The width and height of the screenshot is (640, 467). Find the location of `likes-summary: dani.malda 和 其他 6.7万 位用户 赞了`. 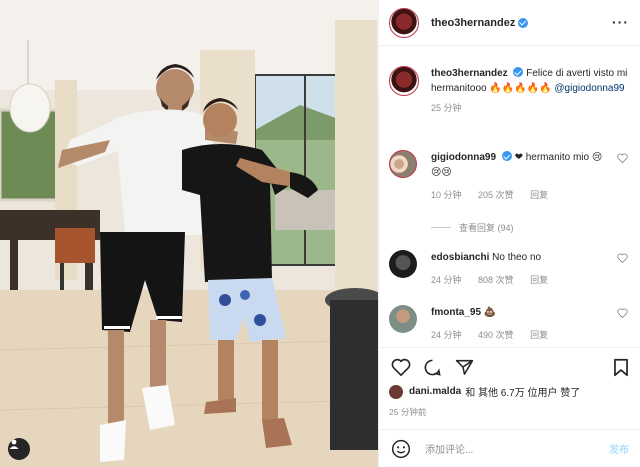

likes-summary: dani.malda 和 其他 6.7万 位用户 赞了 is located at coordinates (484, 391).